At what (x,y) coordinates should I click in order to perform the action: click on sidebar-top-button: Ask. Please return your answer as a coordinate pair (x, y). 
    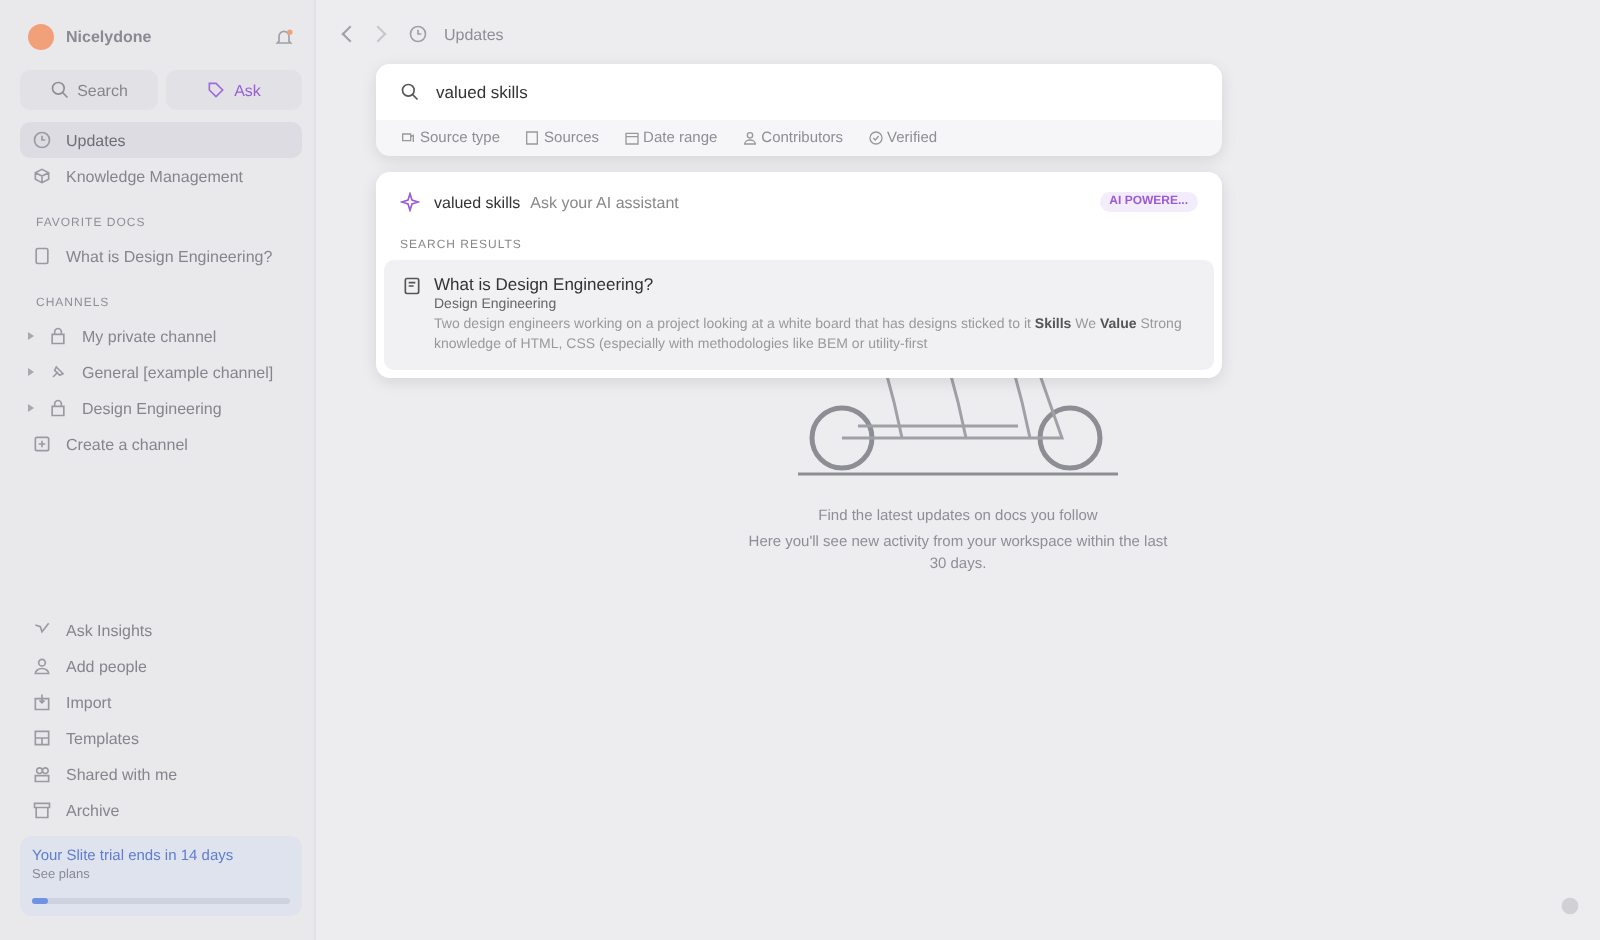
    Looking at the image, I should click on (233, 90).